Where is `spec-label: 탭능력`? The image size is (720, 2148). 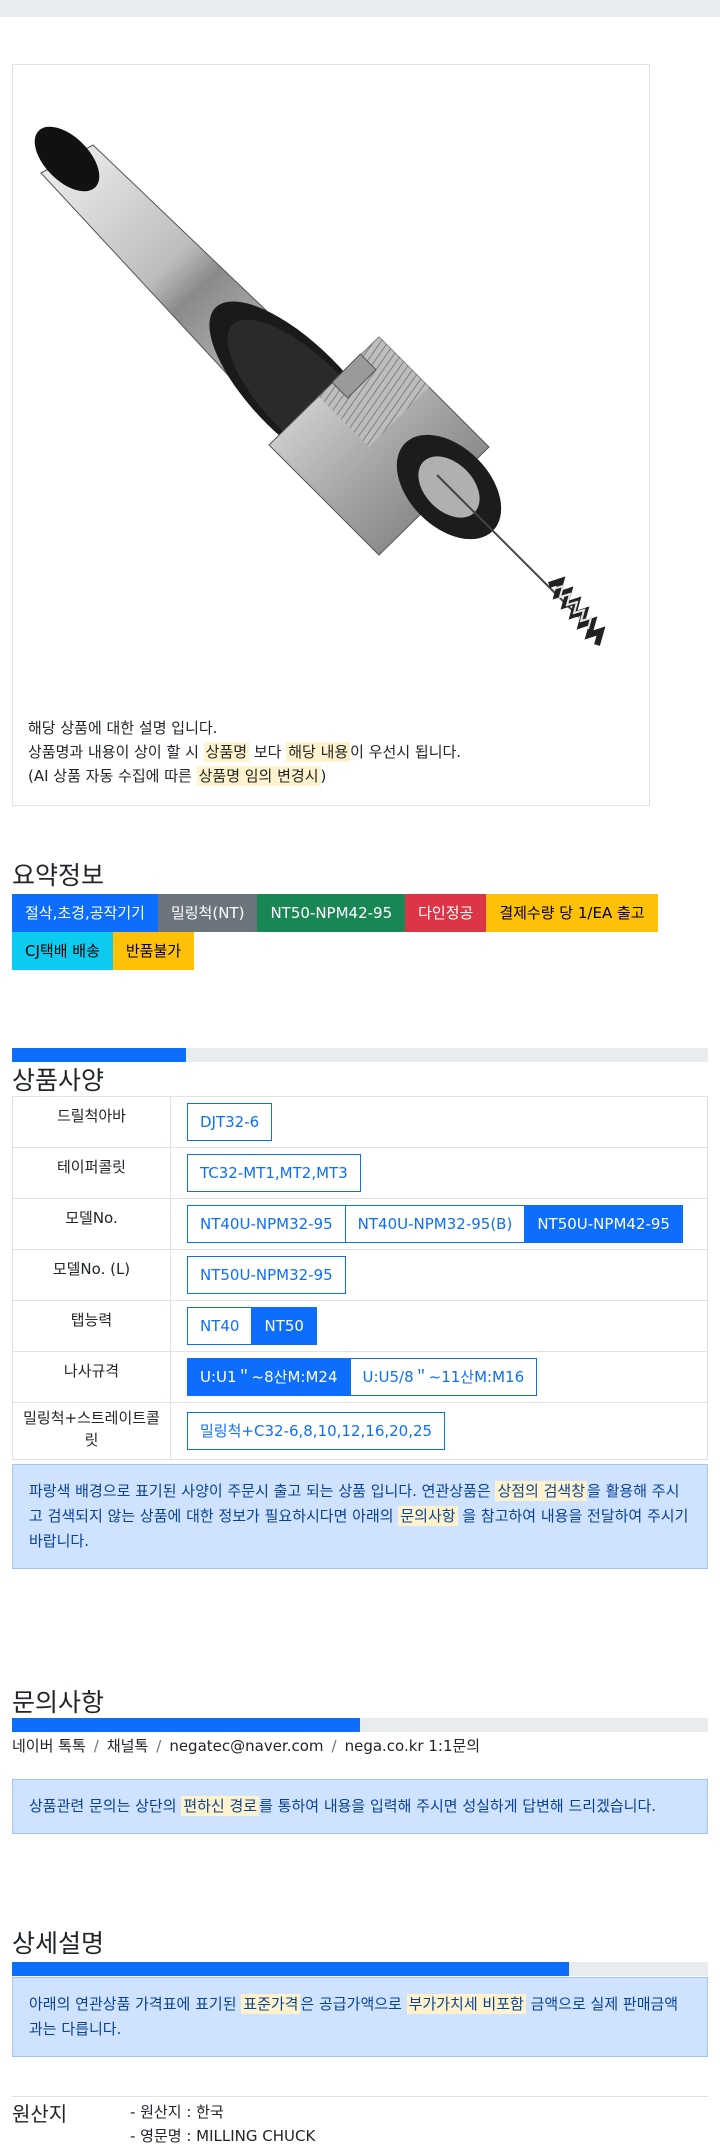
spec-label: 탭능력 is located at coordinates (91, 1326).